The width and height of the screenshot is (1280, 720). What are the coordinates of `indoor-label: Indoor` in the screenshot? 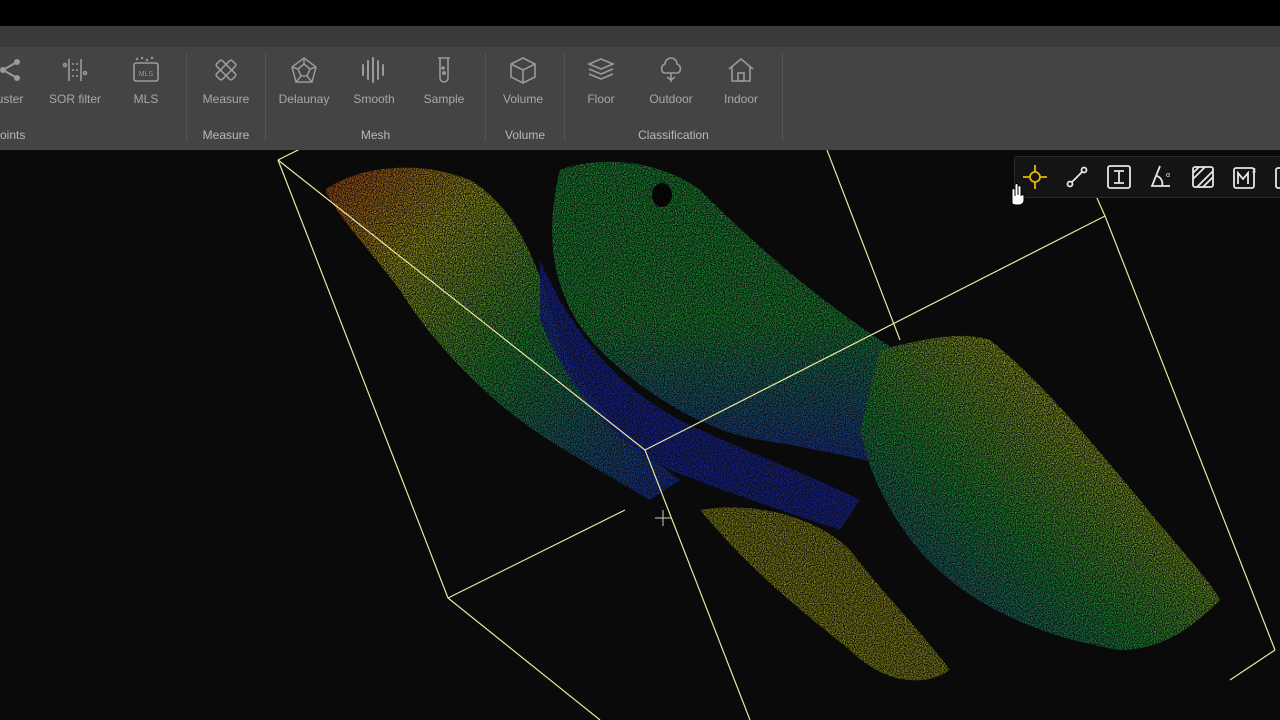 It's located at (741, 99).